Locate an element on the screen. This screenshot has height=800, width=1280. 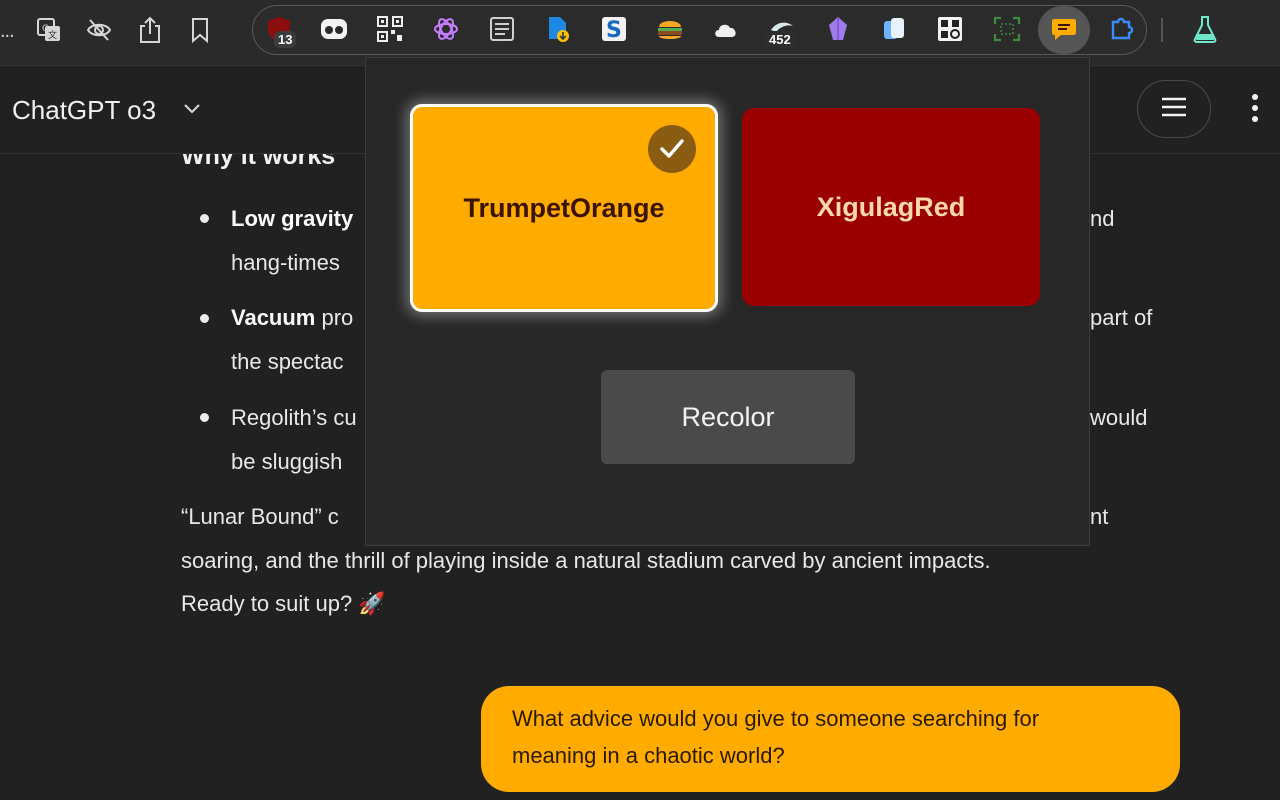
more-options-button is located at coordinates (1255, 110).